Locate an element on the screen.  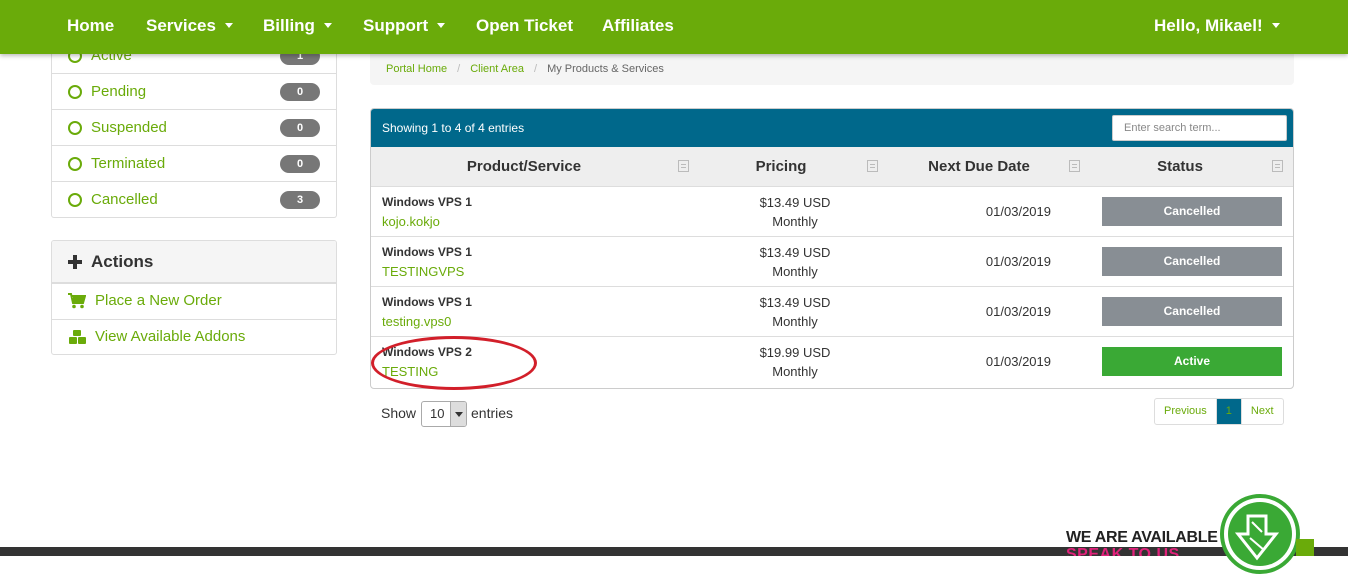
column-header-label: Next Due Date is located at coordinates (979, 166).